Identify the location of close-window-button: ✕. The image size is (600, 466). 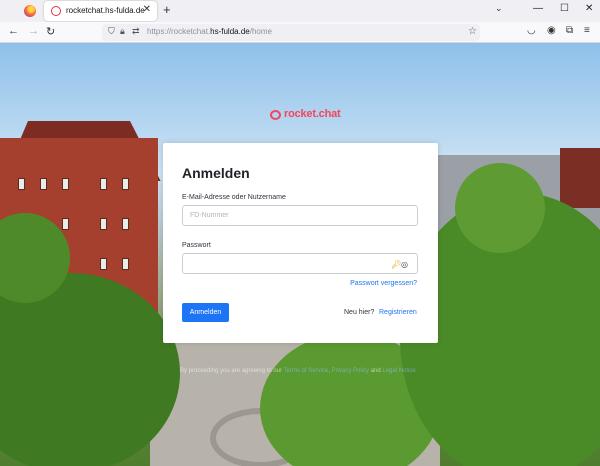
(589, 8).